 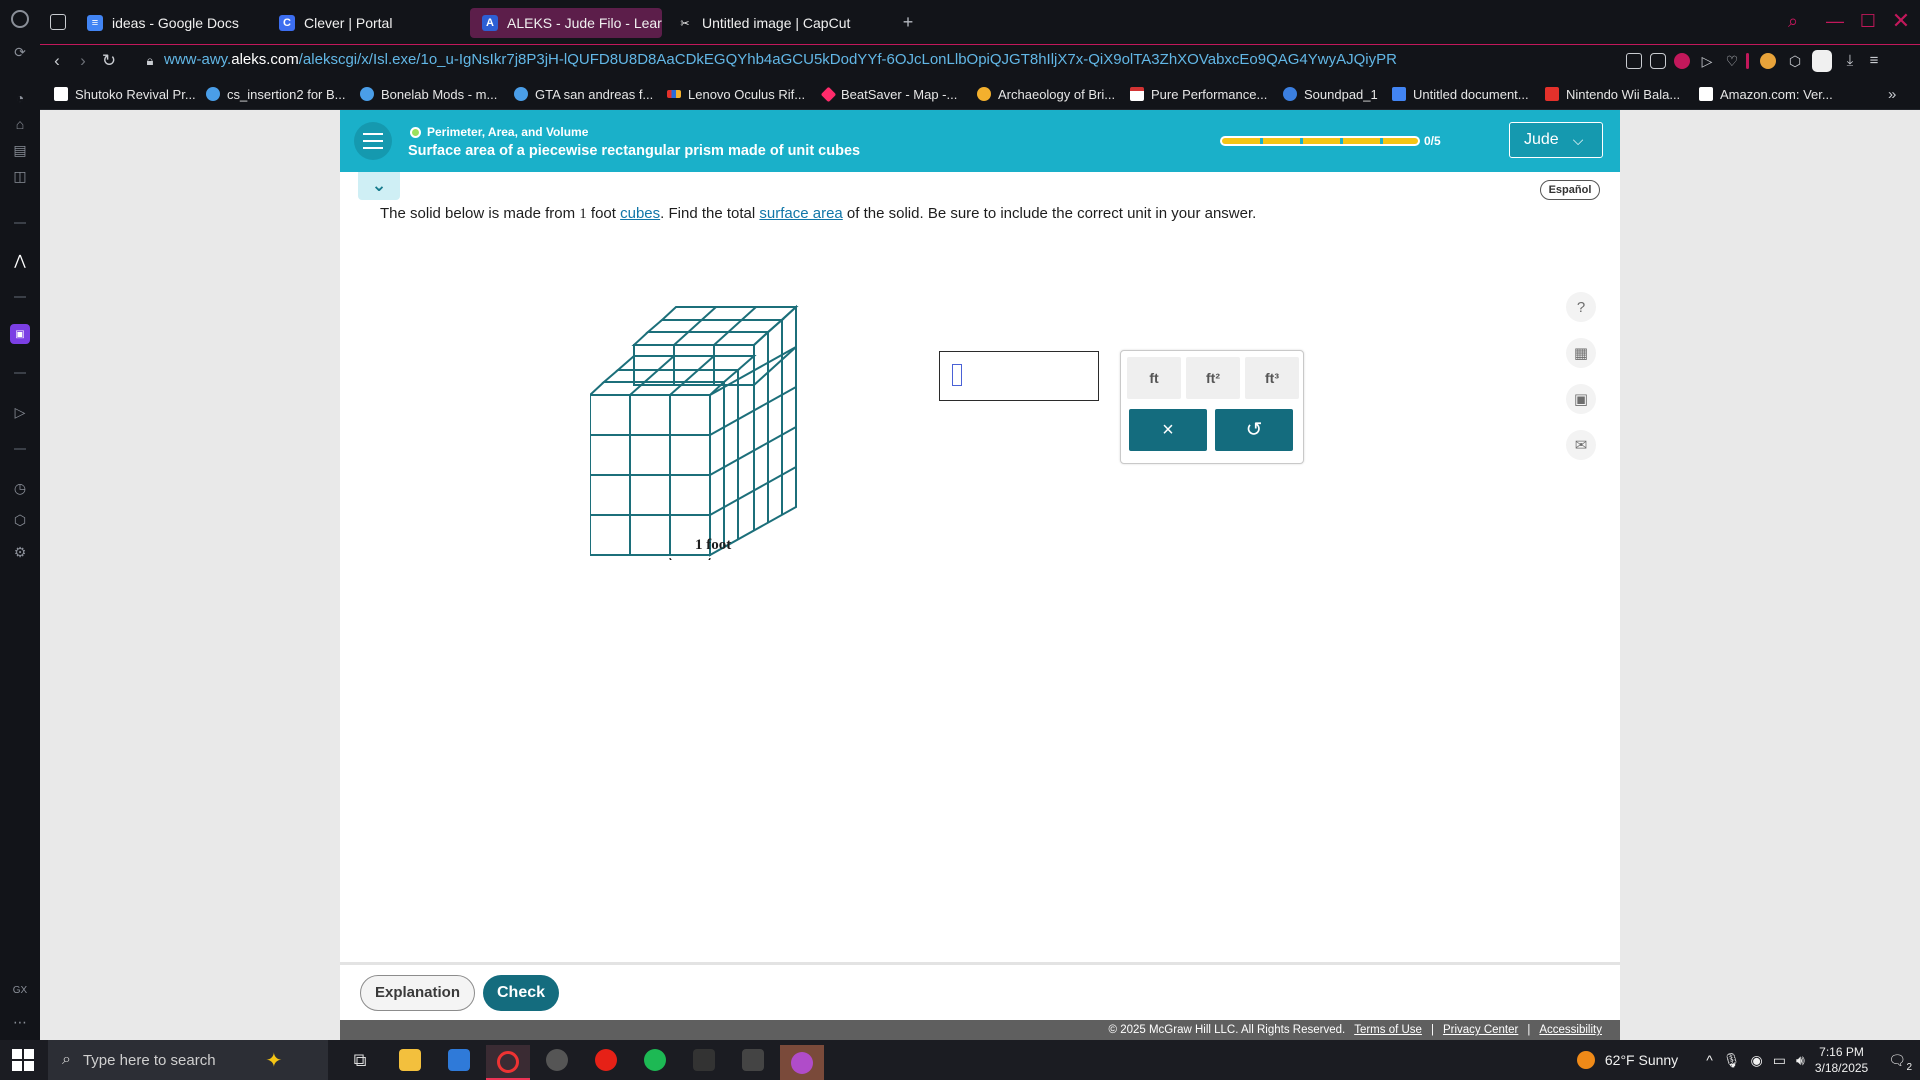 I want to click on aleks-sidebar-icon: ⋀, so click(x=20, y=260).